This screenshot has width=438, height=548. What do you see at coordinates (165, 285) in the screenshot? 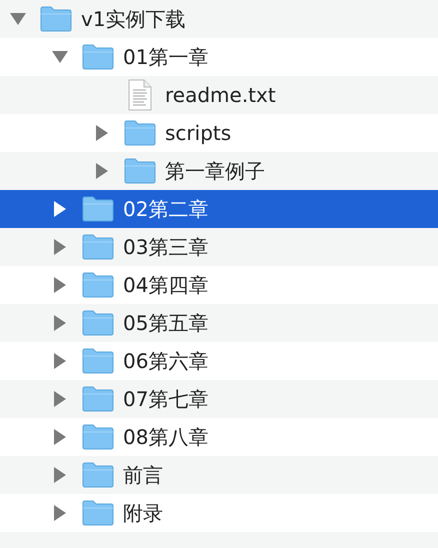
I see `file-name: 04第四章` at bounding box center [165, 285].